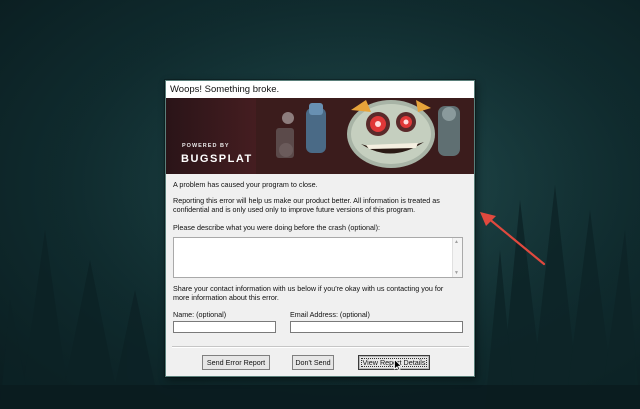 This screenshot has height=409, width=640. I want to click on email-label: Email Address: (optional), so click(330, 314).